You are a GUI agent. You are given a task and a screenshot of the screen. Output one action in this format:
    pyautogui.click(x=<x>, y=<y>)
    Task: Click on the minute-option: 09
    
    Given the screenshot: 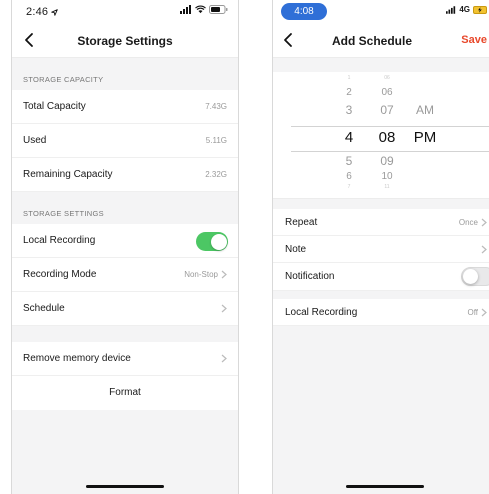 What is the action you would take?
    pyautogui.click(x=387, y=161)
    